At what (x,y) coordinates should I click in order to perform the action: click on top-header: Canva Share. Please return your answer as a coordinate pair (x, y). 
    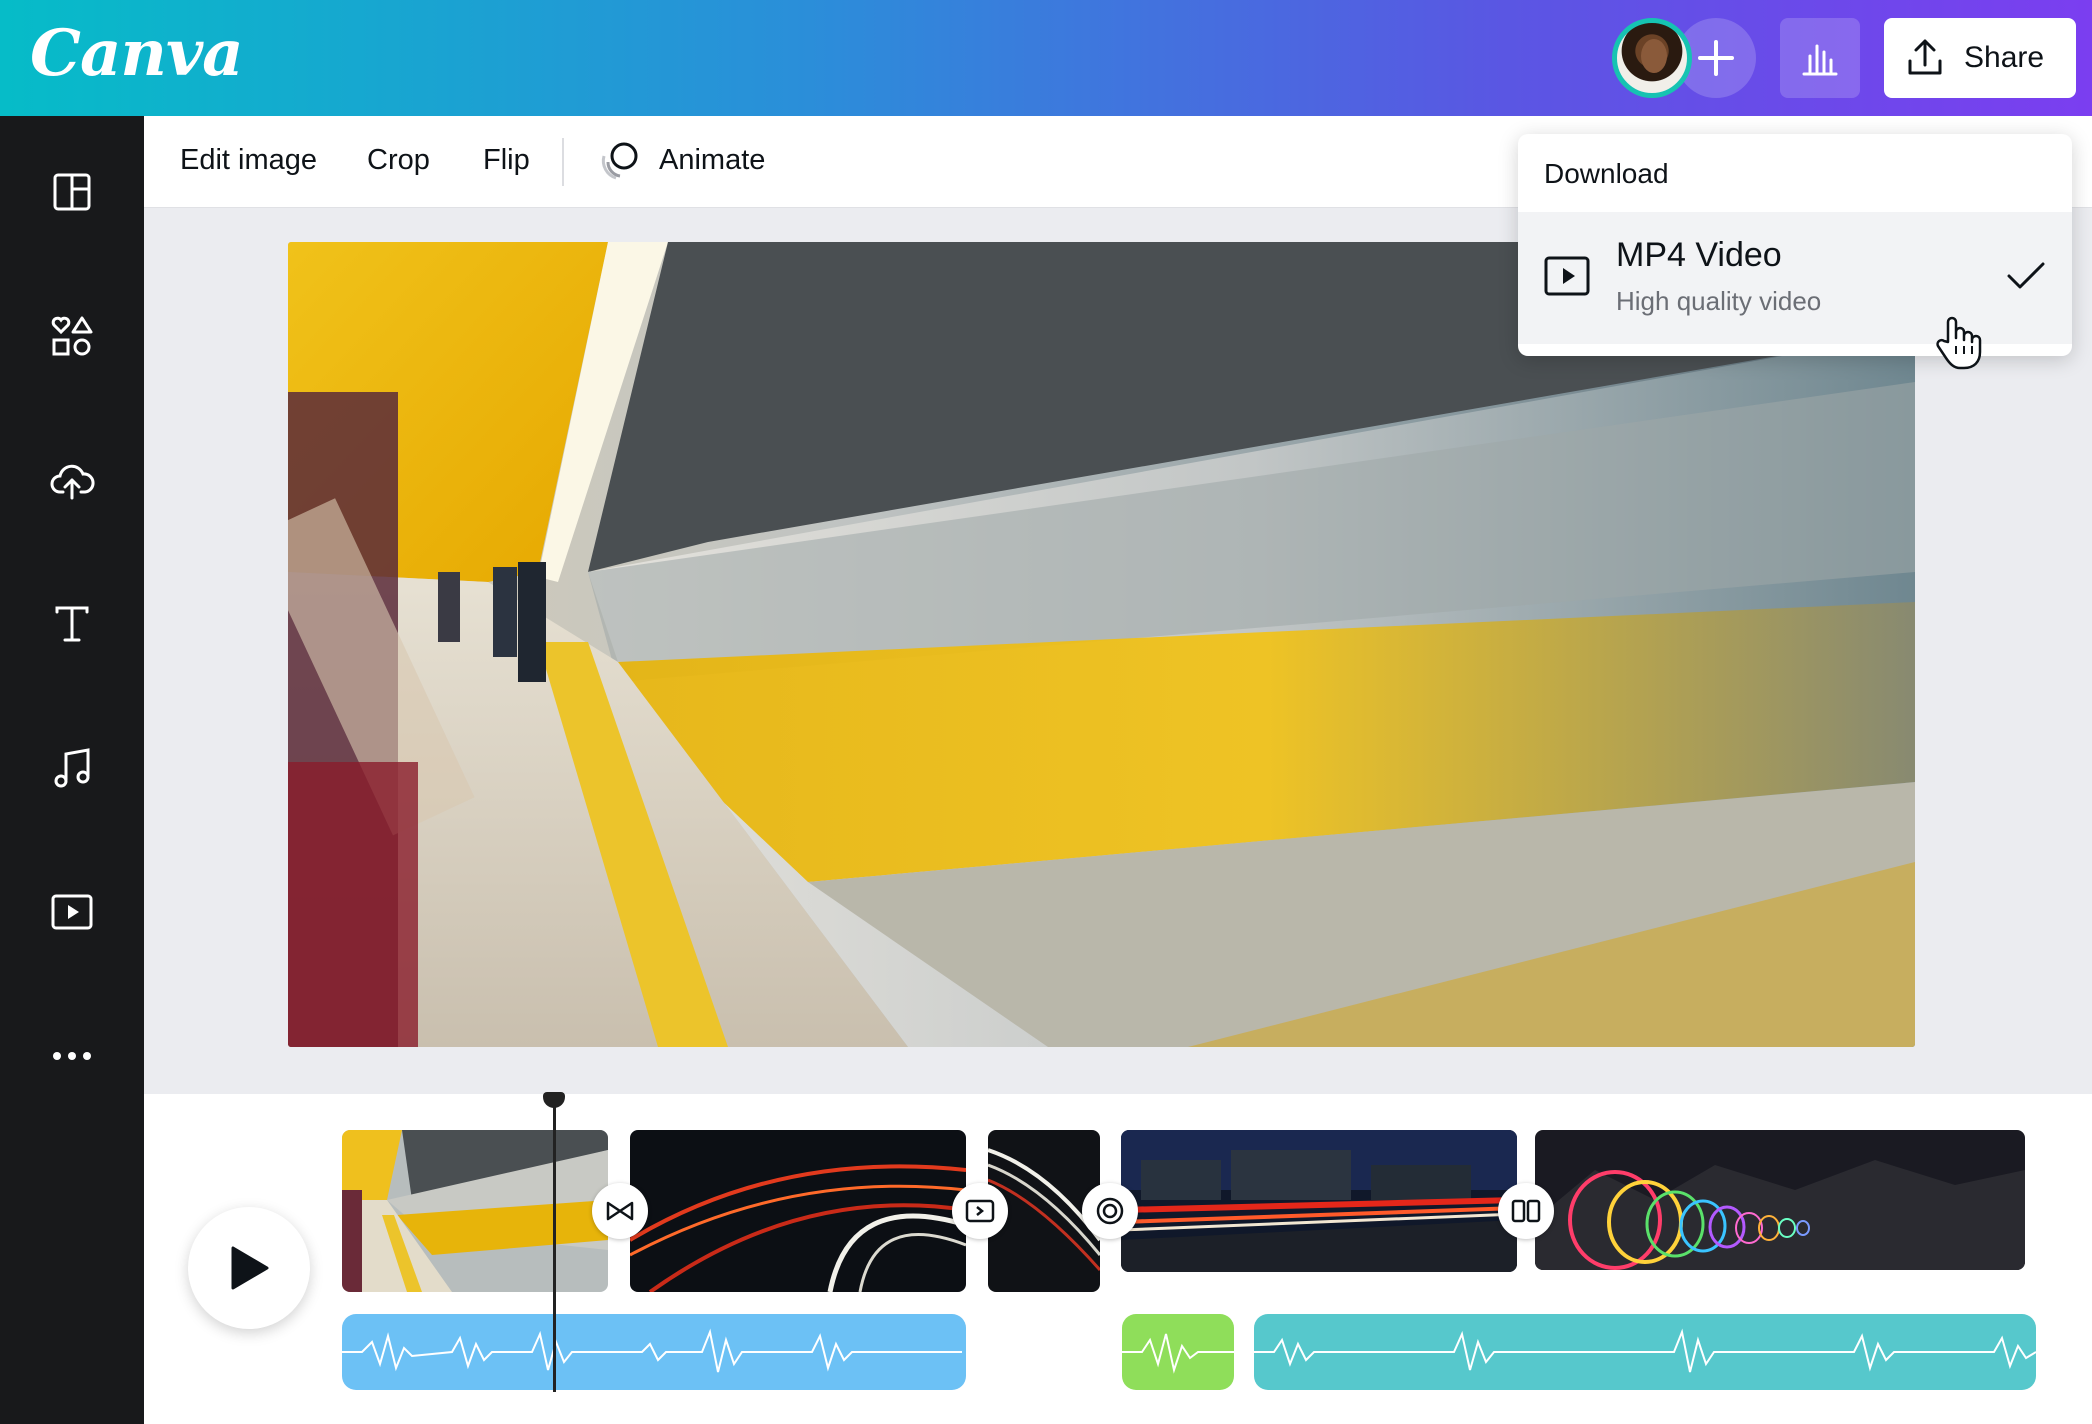
    Looking at the image, I should click on (1046, 58).